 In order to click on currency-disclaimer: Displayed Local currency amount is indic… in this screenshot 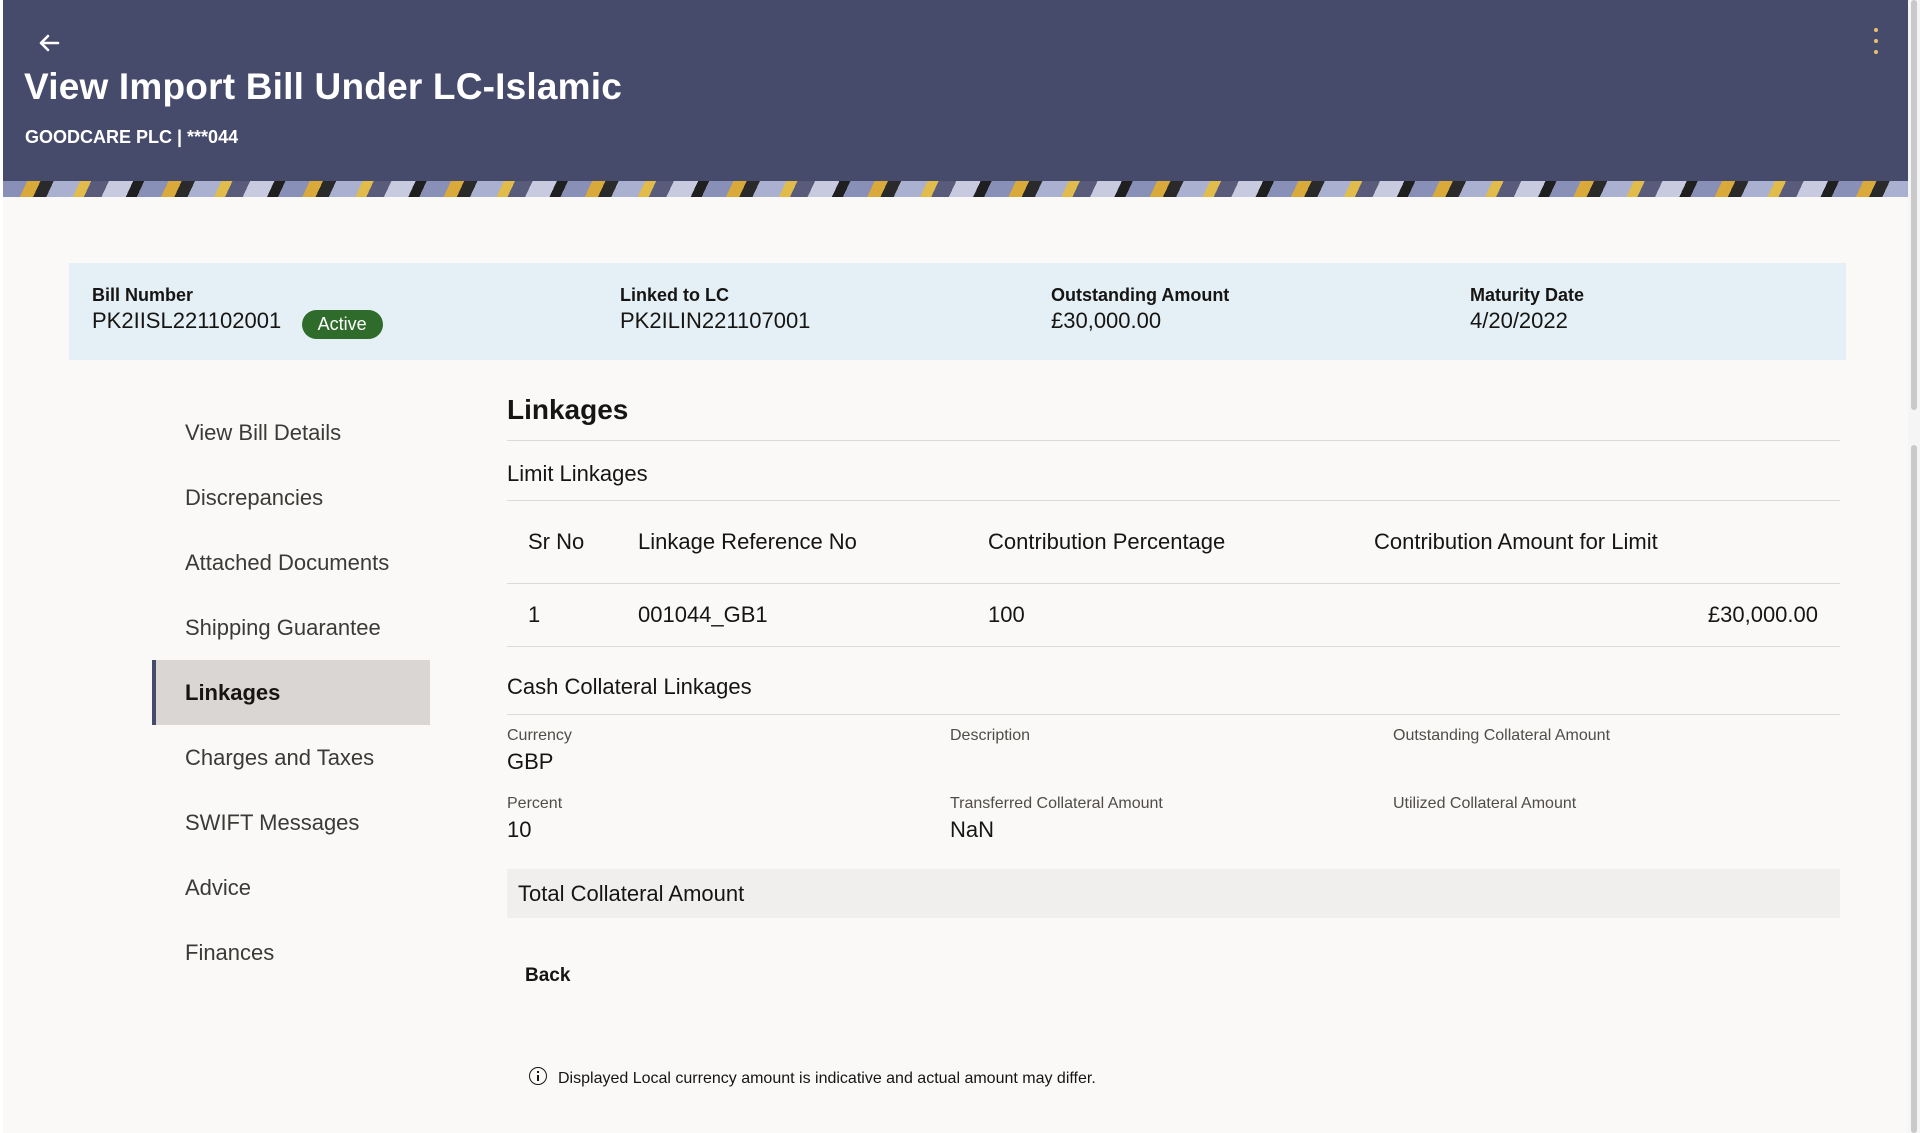, I will do `click(812, 1077)`.